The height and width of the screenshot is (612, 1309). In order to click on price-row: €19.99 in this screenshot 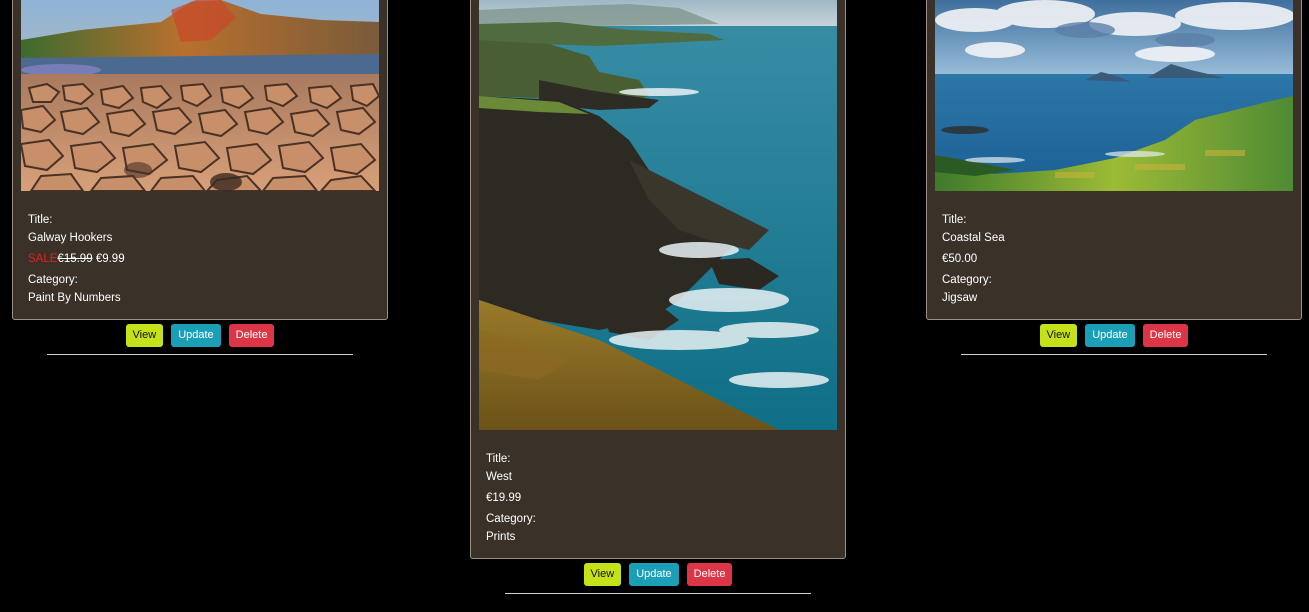, I will do `click(658, 498)`.